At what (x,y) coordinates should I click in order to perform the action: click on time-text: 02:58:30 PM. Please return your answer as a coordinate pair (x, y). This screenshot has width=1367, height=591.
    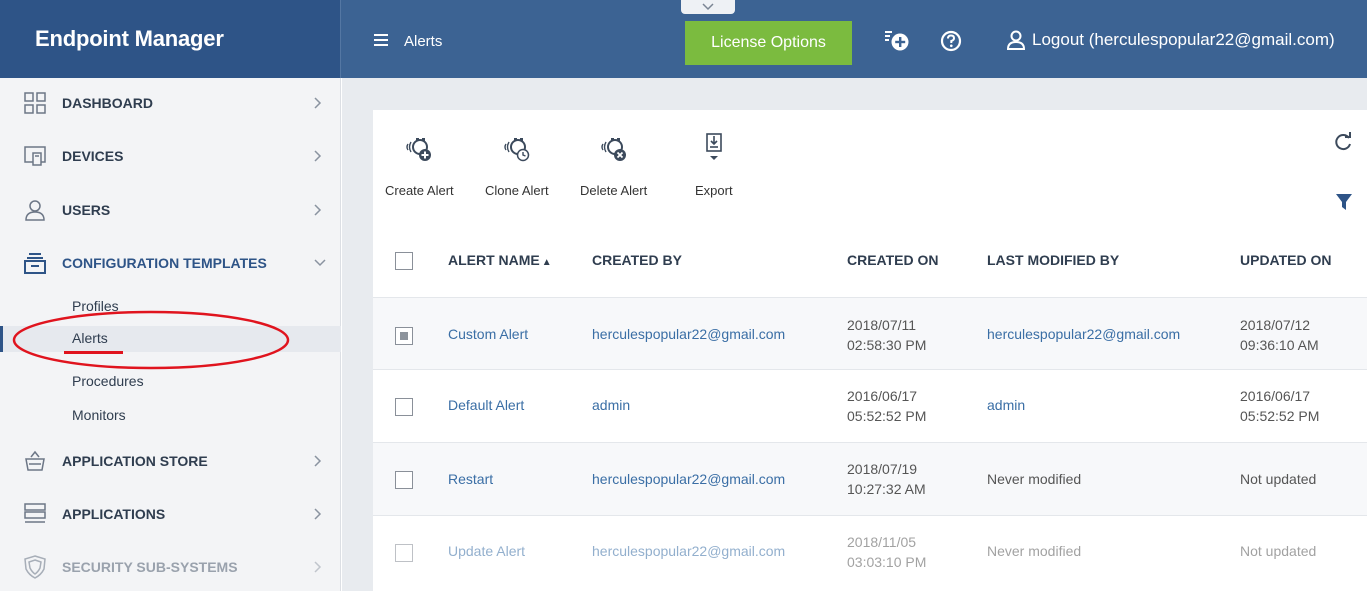
    Looking at the image, I should click on (887, 345).